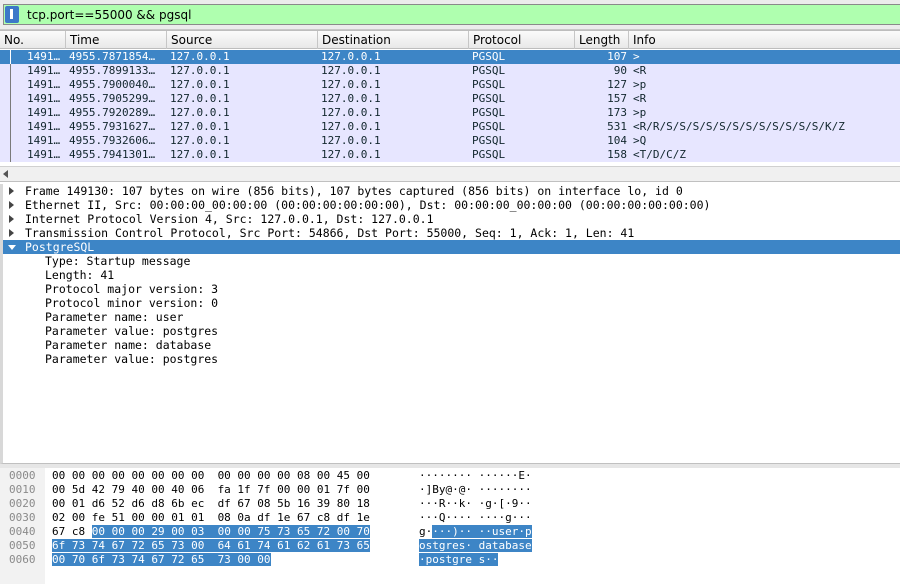 The height and width of the screenshot is (584, 900). What do you see at coordinates (475, 518) in the screenshot?
I see `bytes-ascii: ···Q···· ····g···` at bounding box center [475, 518].